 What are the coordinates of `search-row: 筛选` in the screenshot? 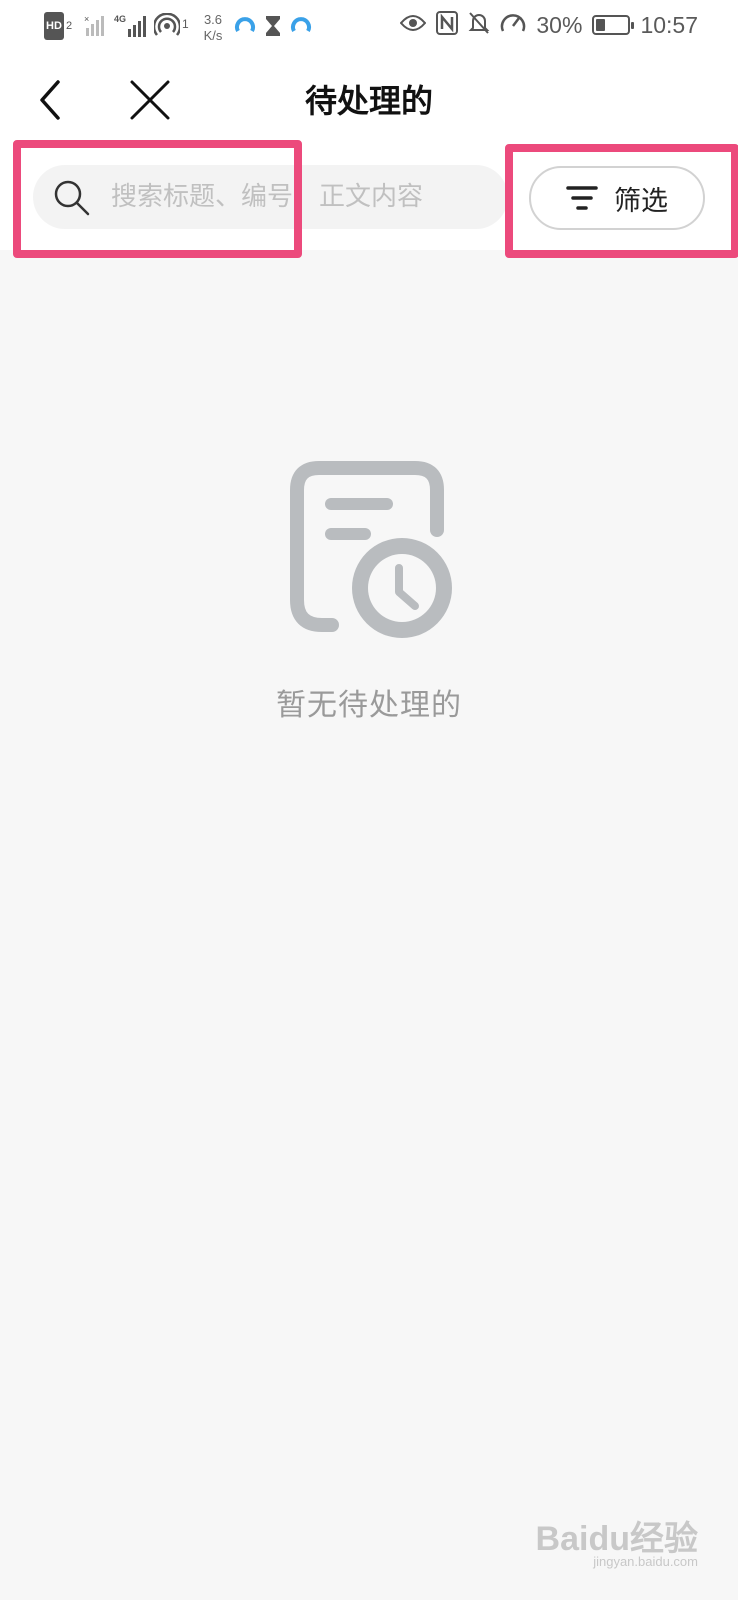 It's located at (369, 200).